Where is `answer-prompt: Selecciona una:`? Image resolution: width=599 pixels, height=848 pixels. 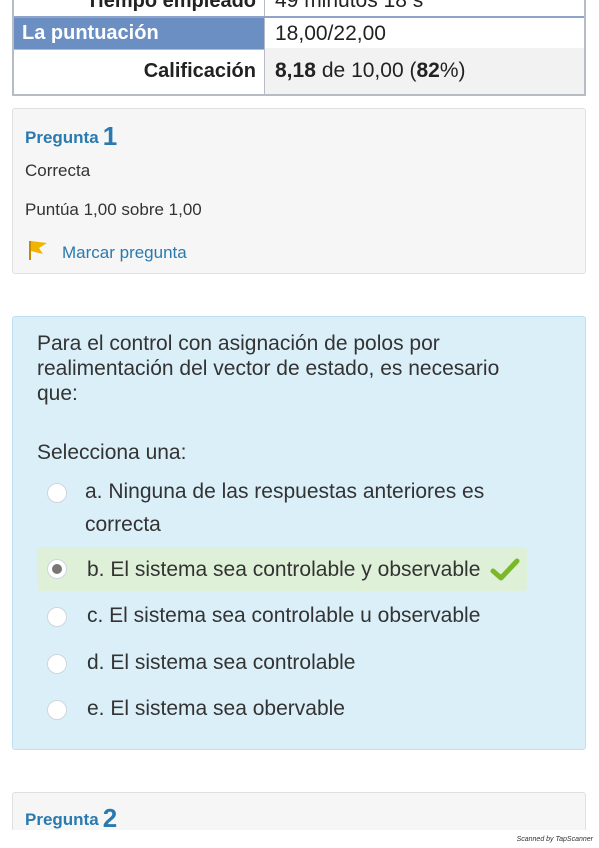
answer-prompt: Selecciona una: is located at coordinates (112, 452).